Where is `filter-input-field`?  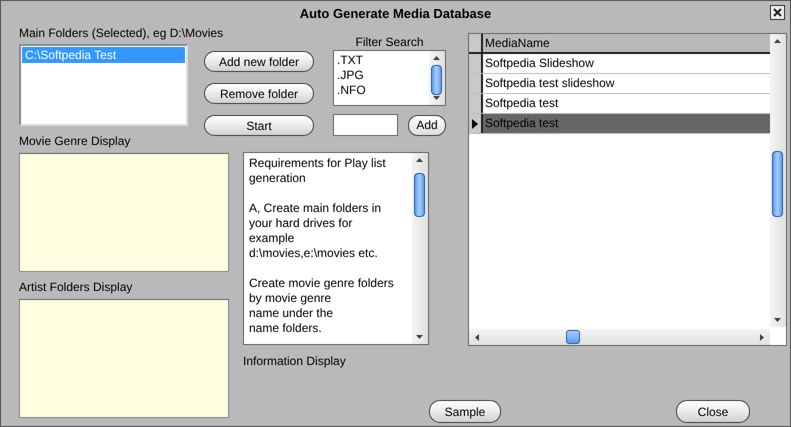 filter-input-field is located at coordinates (365, 125).